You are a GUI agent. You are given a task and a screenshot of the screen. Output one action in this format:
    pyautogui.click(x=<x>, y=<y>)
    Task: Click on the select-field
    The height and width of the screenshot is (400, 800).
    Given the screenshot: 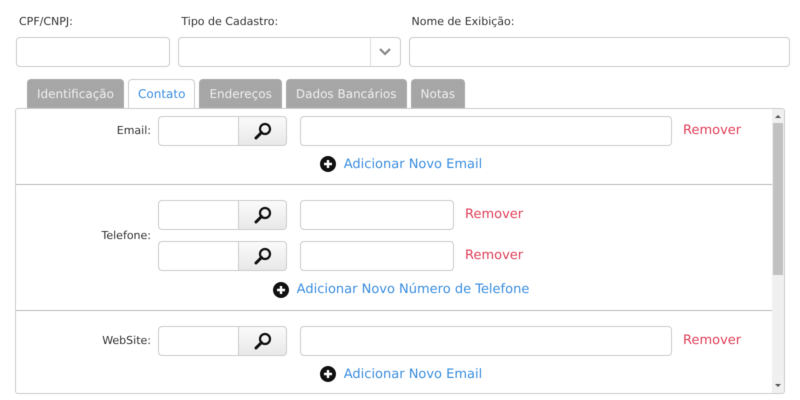 What is the action you would take?
    pyautogui.click(x=289, y=51)
    